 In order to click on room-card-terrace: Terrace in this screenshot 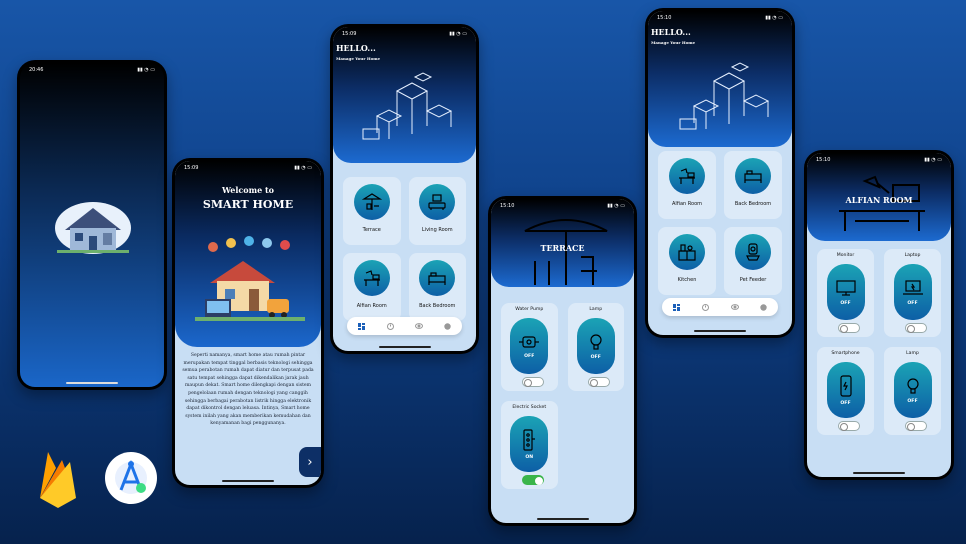, I will do `click(372, 211)`.